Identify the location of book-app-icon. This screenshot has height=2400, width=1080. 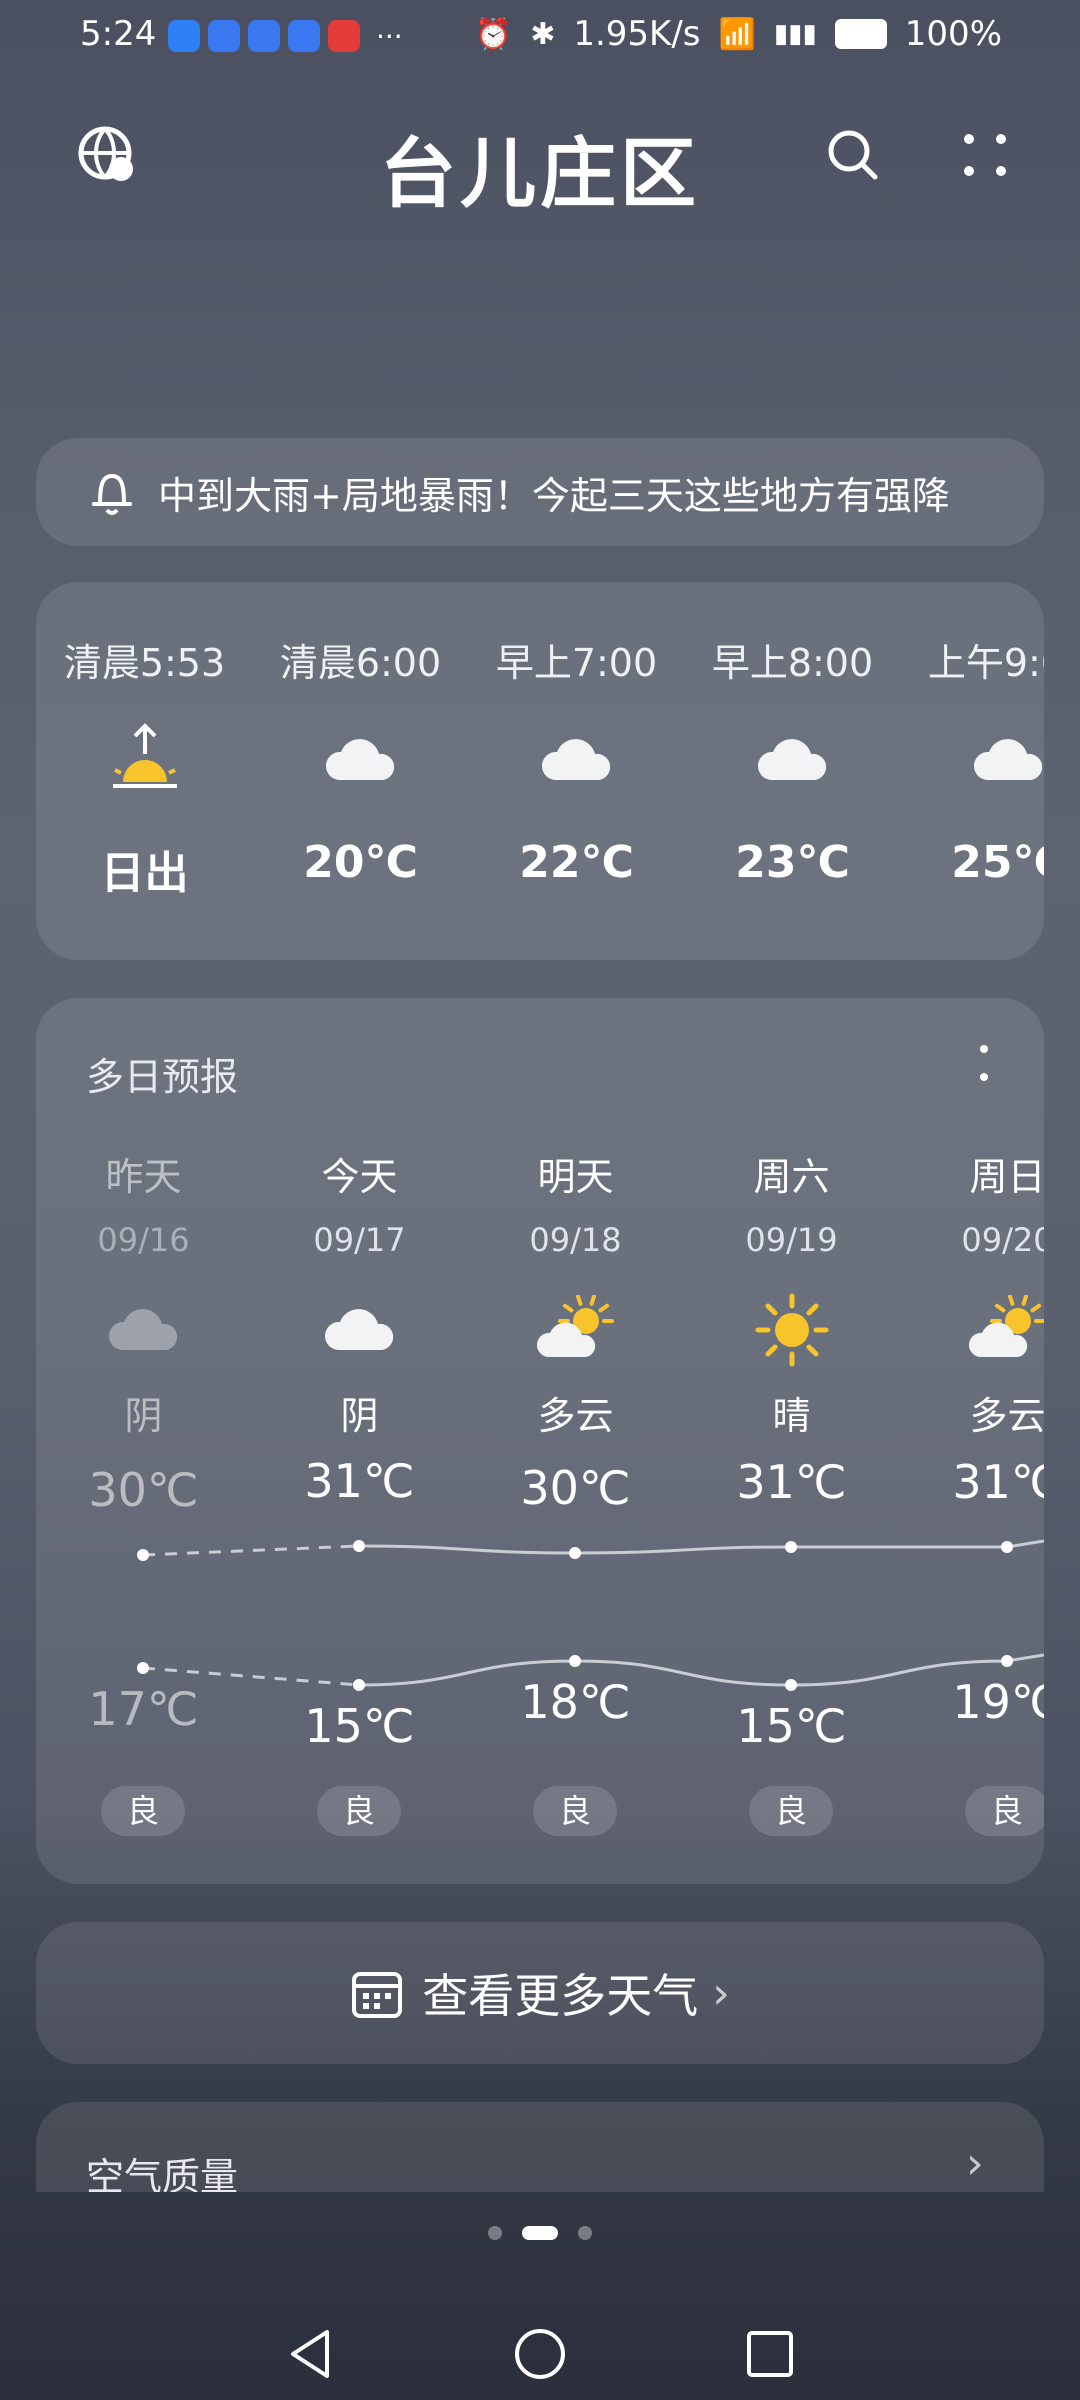
(344, 36).